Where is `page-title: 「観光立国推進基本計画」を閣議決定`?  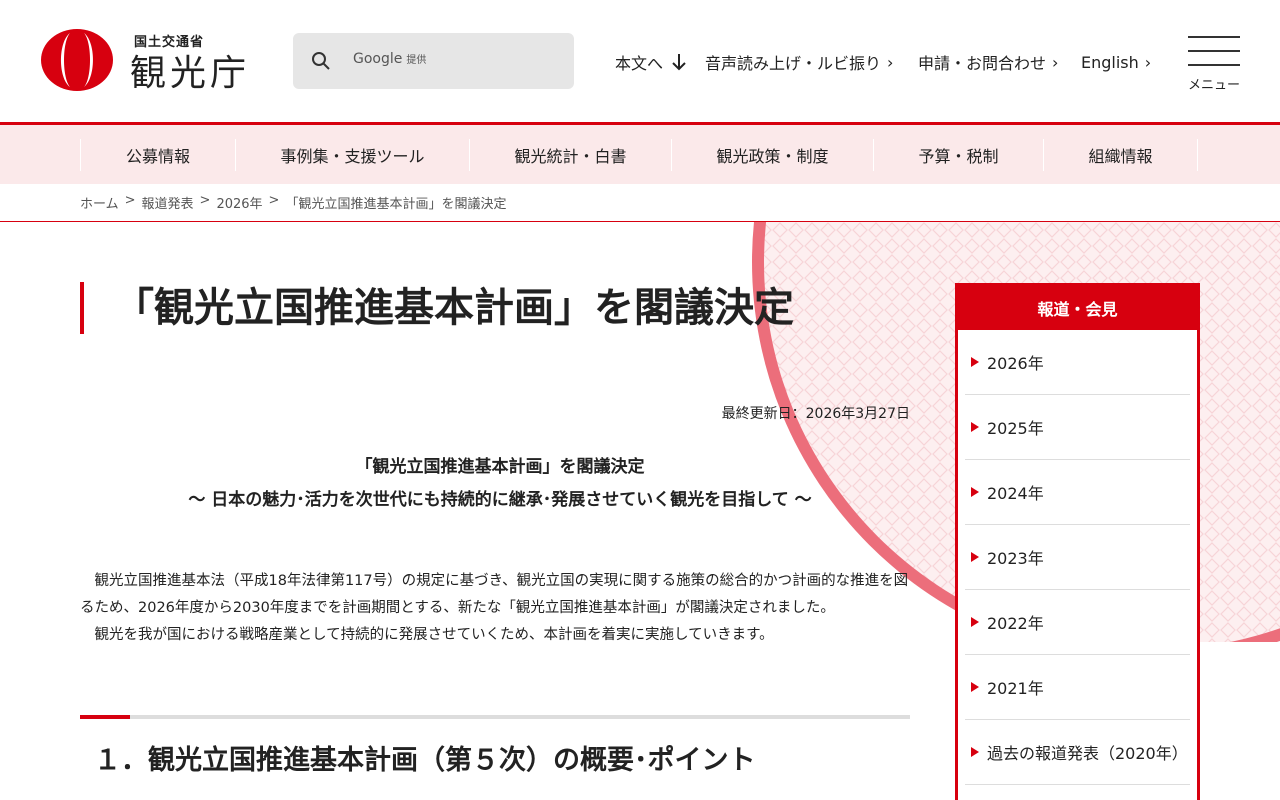 page-title: 「観光立国推進基本計画」を閣議決定 is located at coordinates (437, 308).